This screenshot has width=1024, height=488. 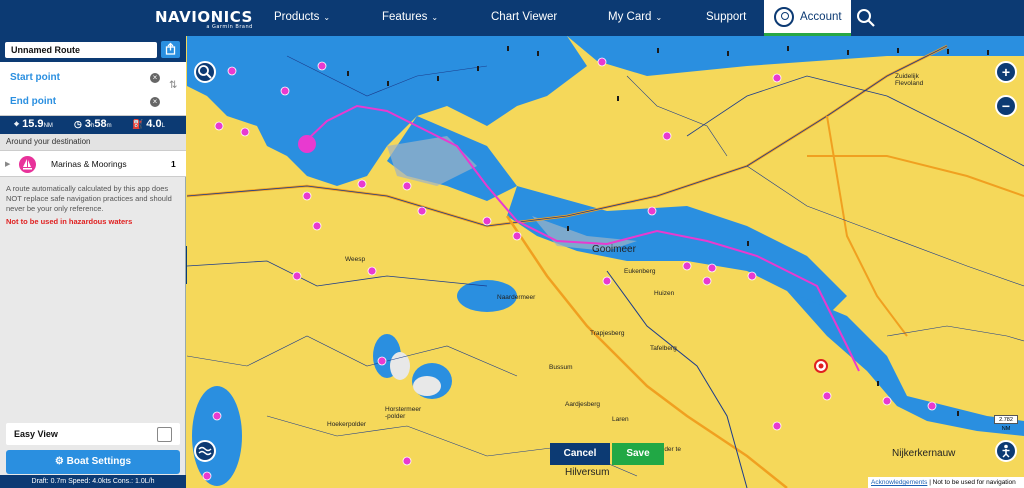 I want to click on easy-access-button, so click(x=1006, y=451).